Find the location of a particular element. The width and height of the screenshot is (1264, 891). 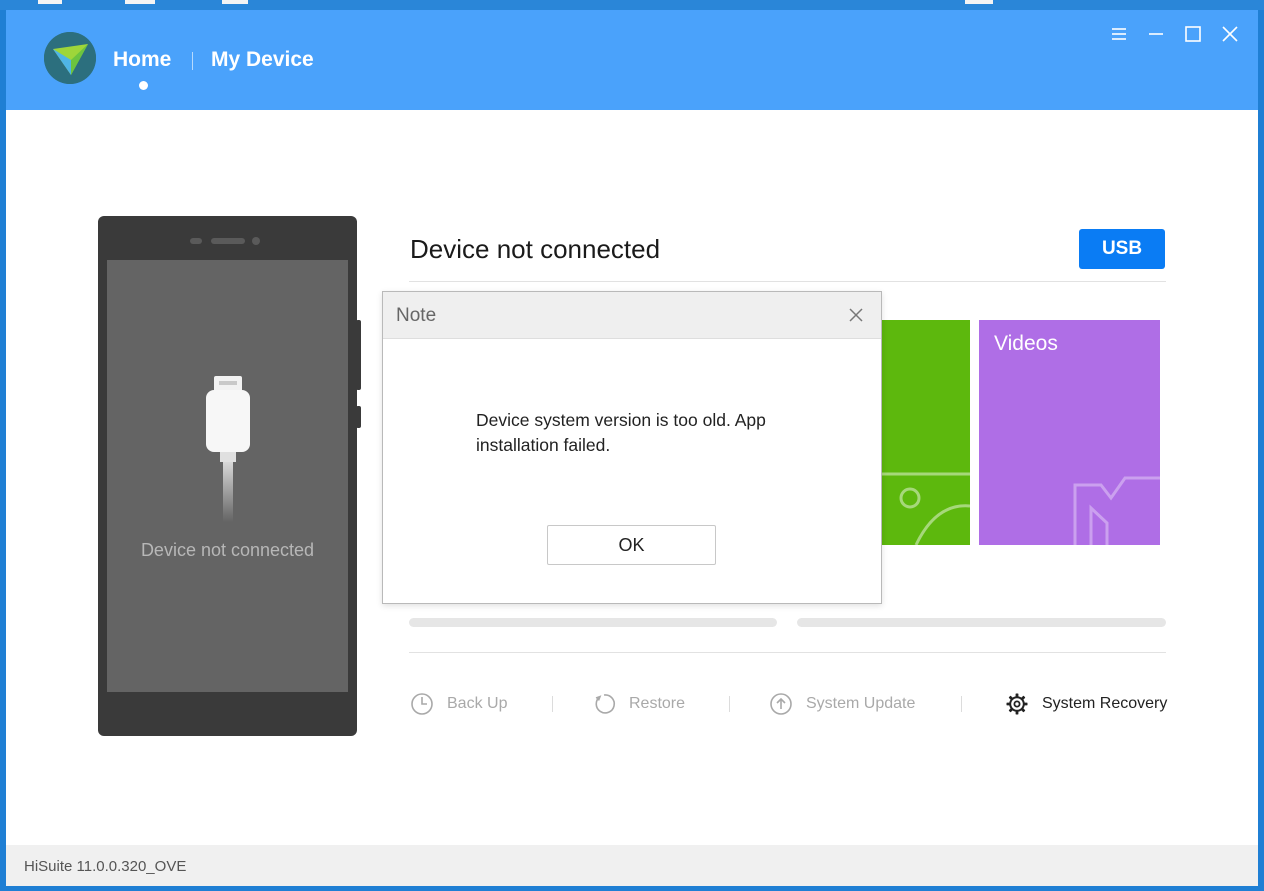

nav-divider is located at coordinates (192, 61).